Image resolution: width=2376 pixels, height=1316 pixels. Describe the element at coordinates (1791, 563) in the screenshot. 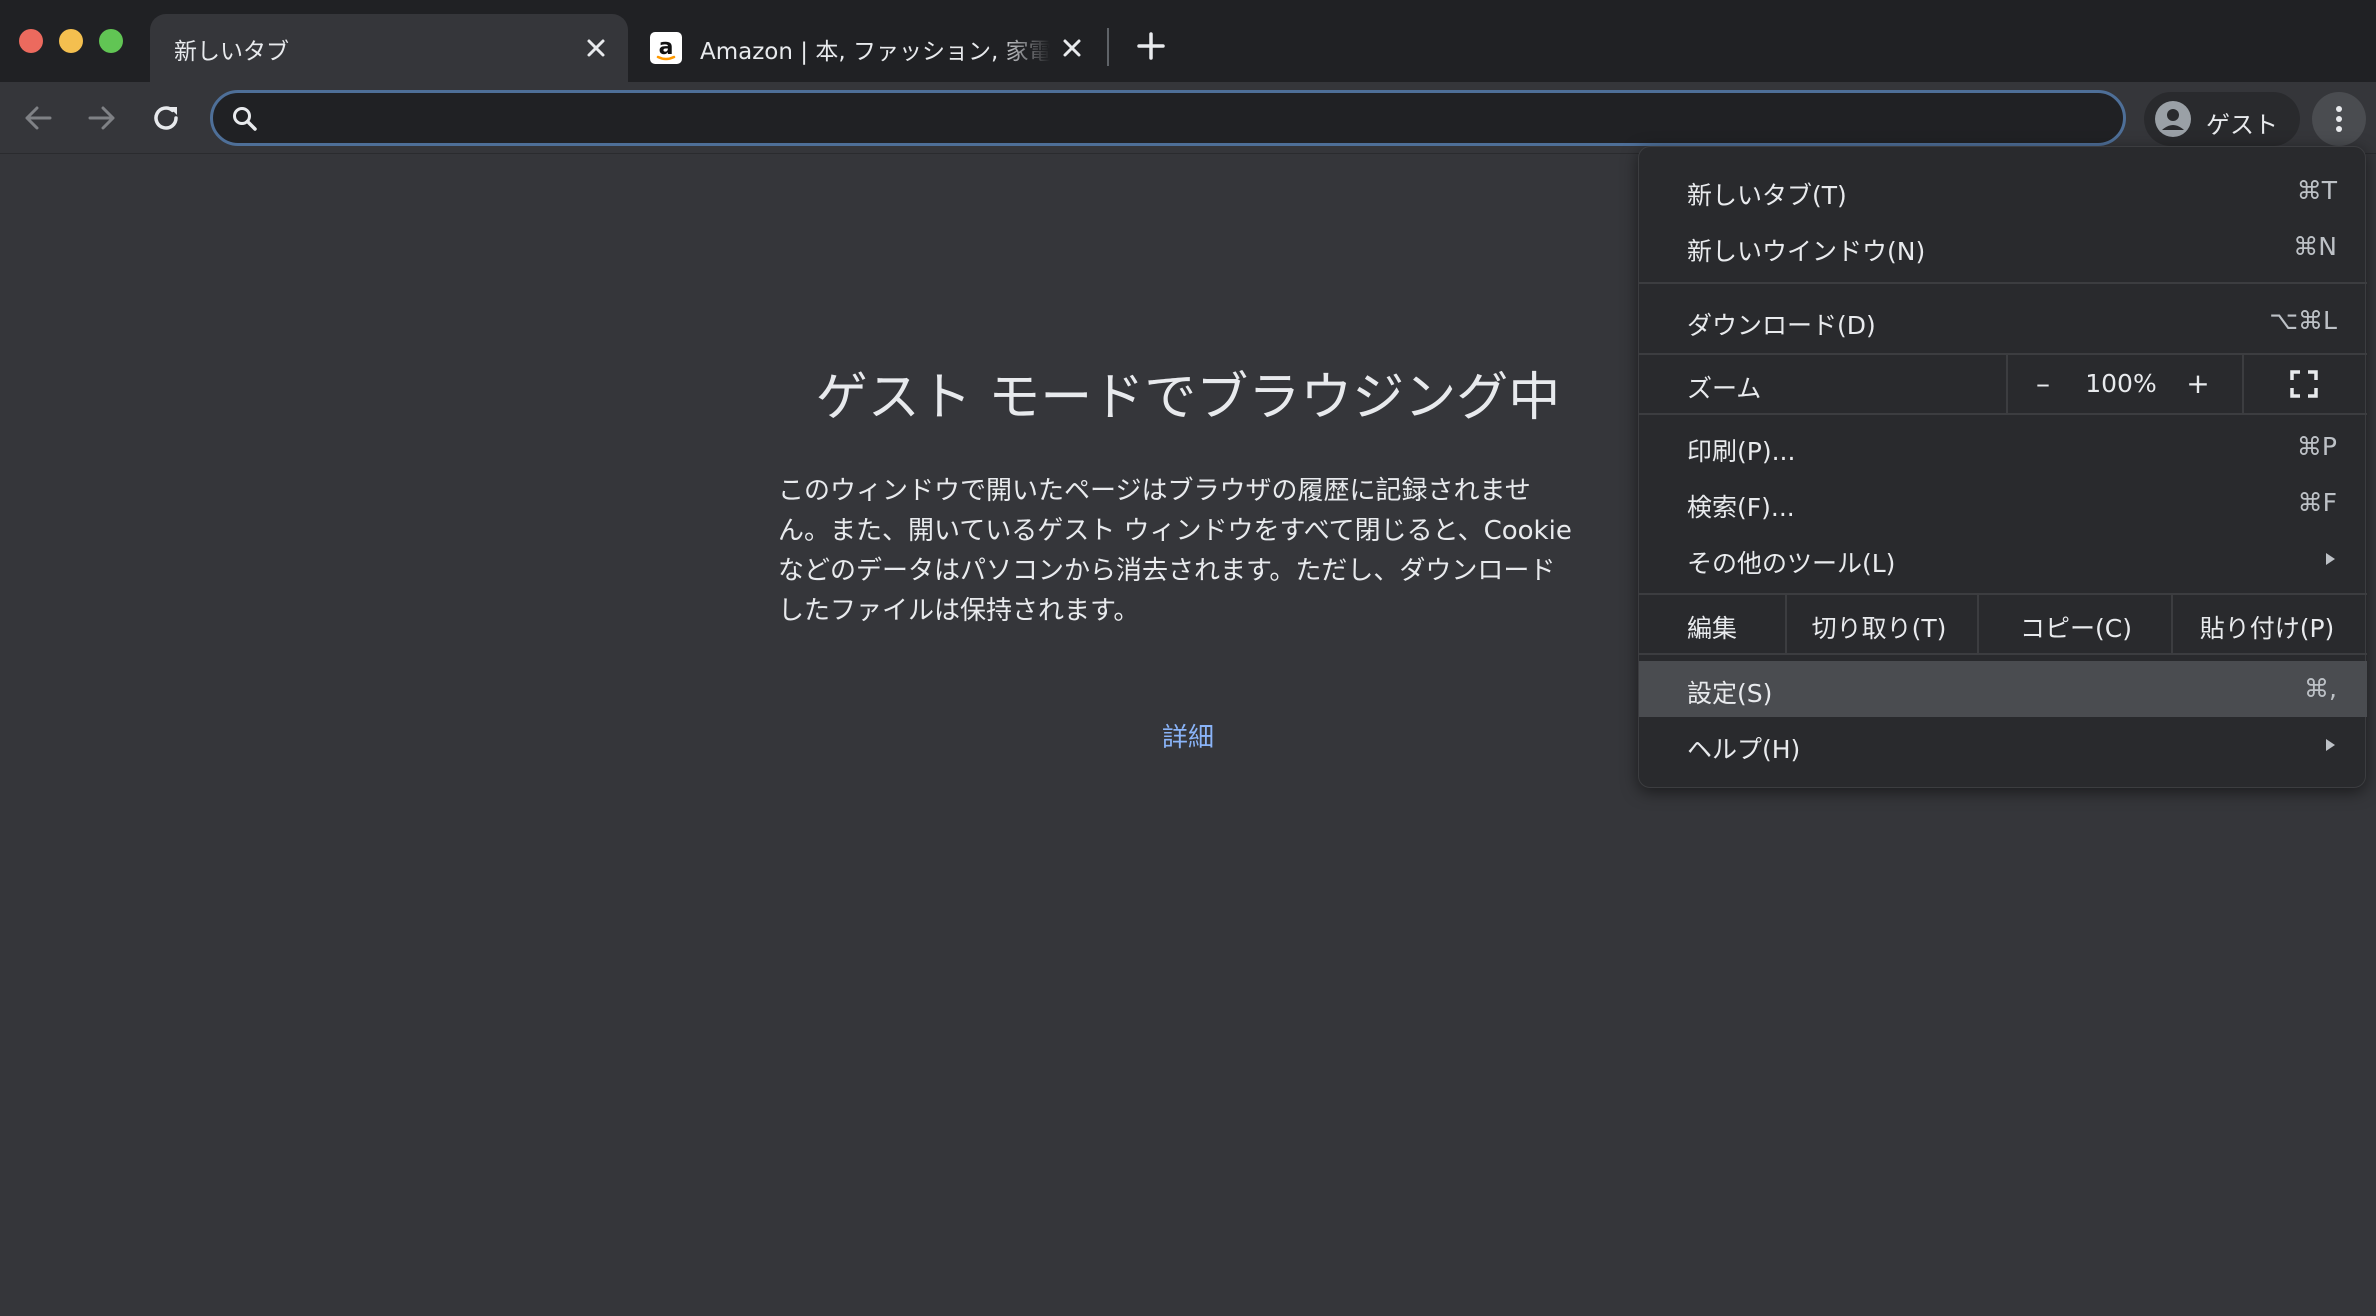

I see `menu-label: その他のツール(L)` at that location.